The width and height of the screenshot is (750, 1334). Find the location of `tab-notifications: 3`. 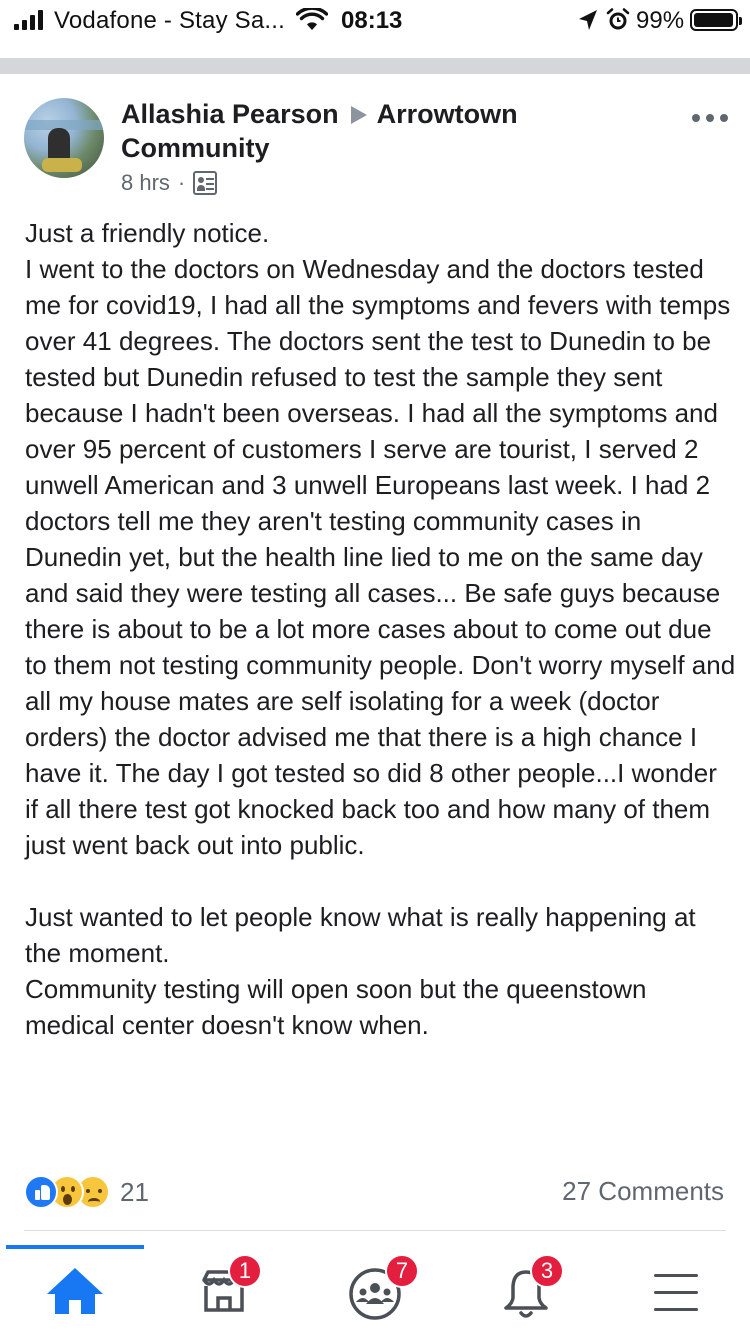

tab-notifications: 3 is located at coordinates (526, 1291).